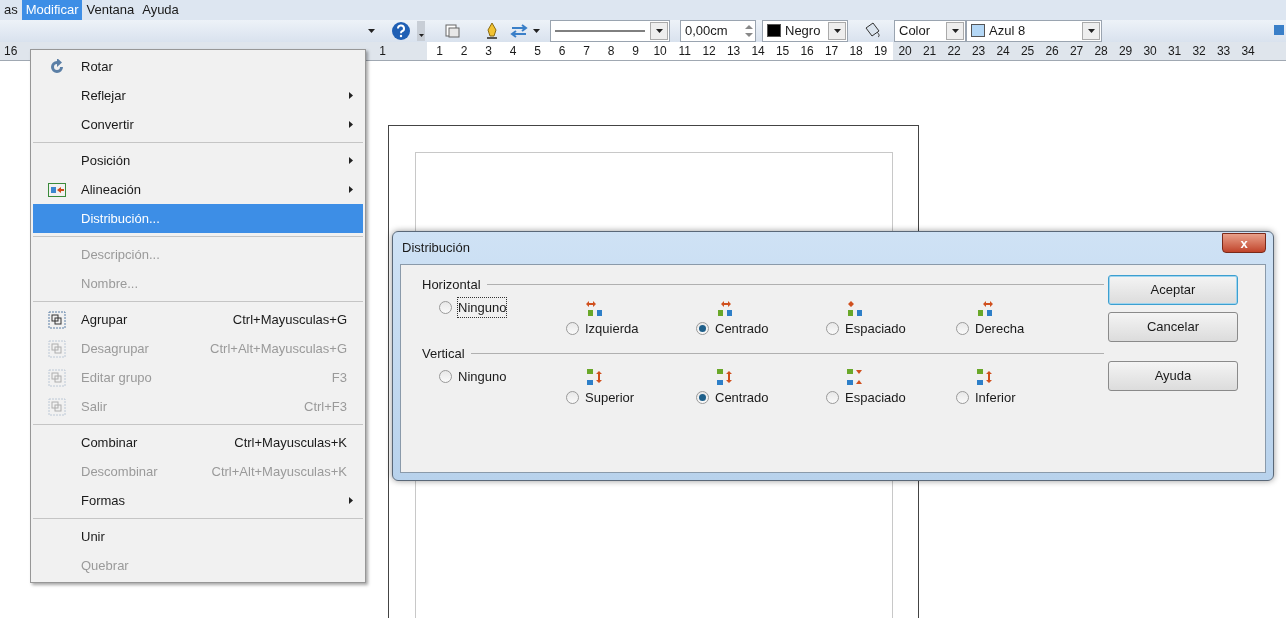 The height and width of the screenshot is (618, 1286). I want to click on rotate-icon, so click(57, 66).